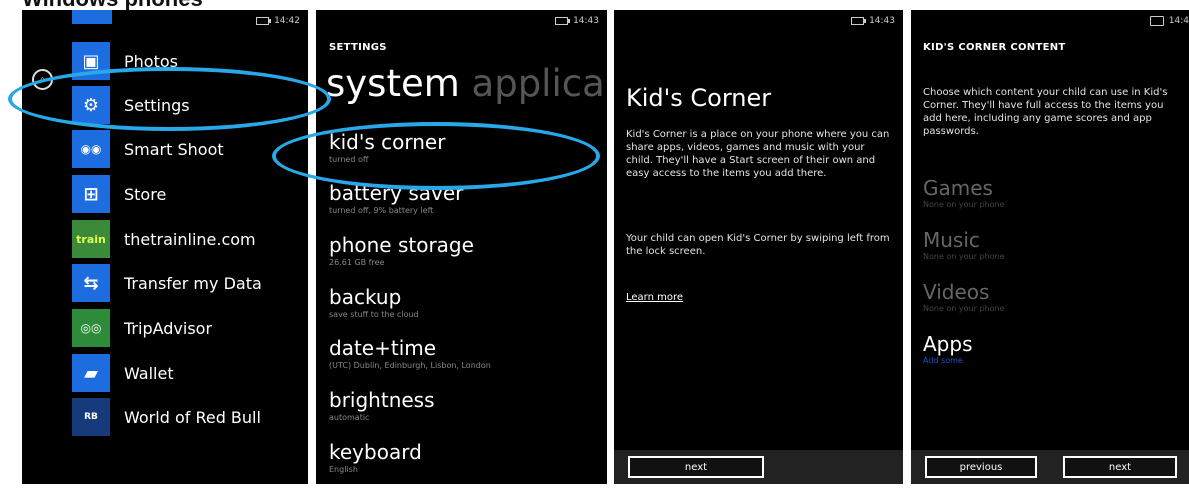 The image size is (1189, 488). I want to click on app-thetrainline: train thetrainline.com, so click(164, 239).